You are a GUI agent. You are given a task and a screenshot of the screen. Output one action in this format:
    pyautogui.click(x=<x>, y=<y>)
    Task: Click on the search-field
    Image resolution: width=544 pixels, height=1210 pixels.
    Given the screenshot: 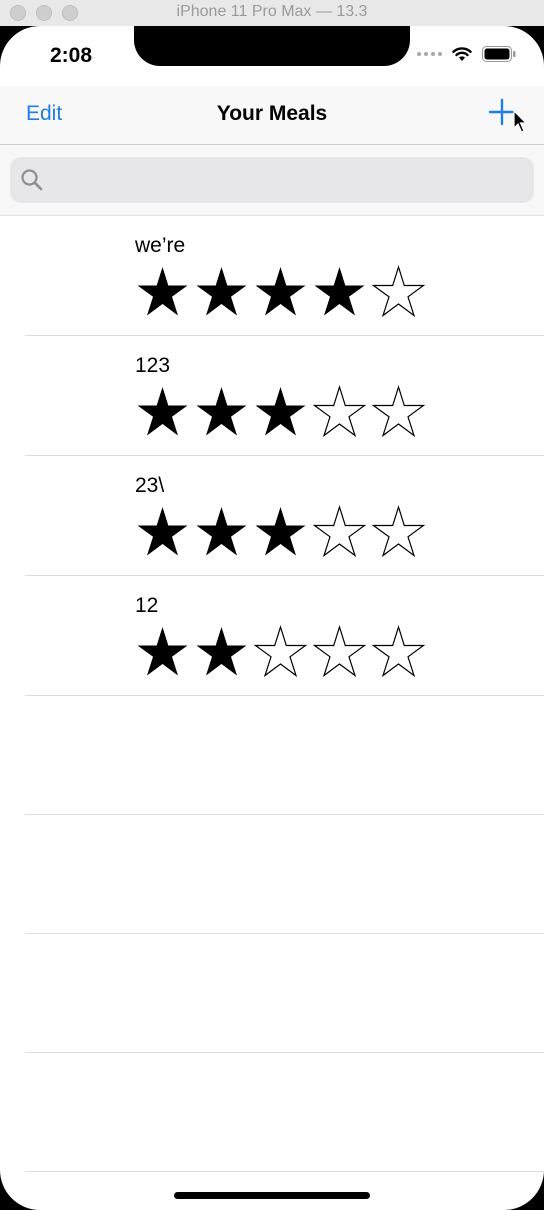 What is the action you would take?
    pyautogui.click(x=272, y=181)
    